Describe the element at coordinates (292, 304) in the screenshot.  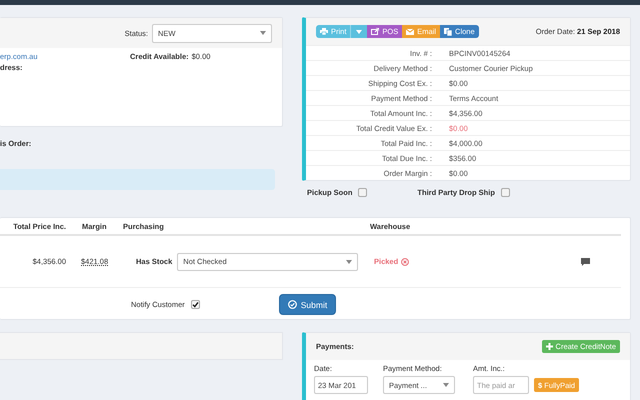
I see `check-circle-icon` at that location.